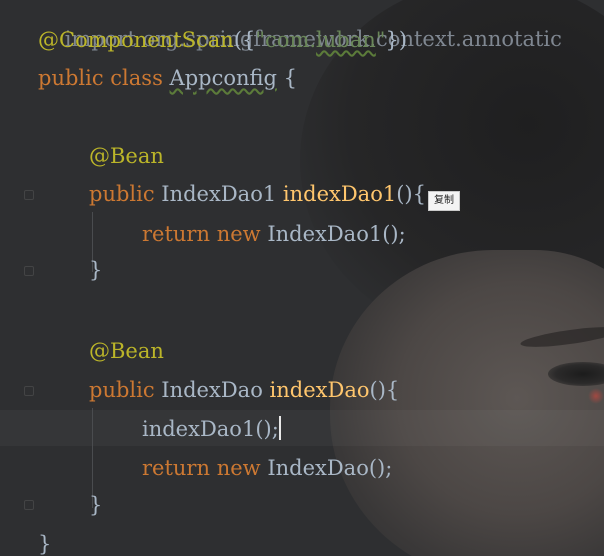 The width and height of the screenshot is (604, 556). I want to click on code-line-method2-return: return new IndexDao();, so click(267, 468).